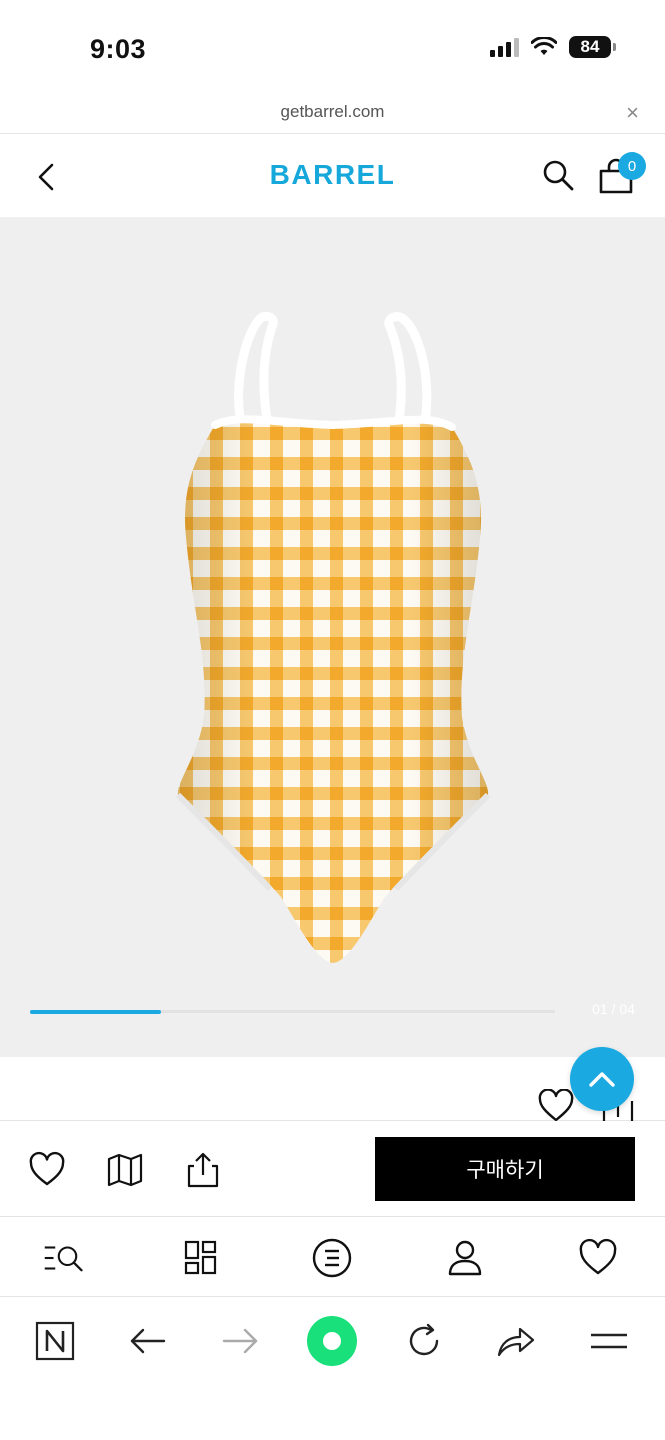 The height and width of the screenshot is (1440, 665). What do you see at coordinates (592, 47) in the screenshot?
I see `battery-indicator: 84` at bounding box center [592, 47].